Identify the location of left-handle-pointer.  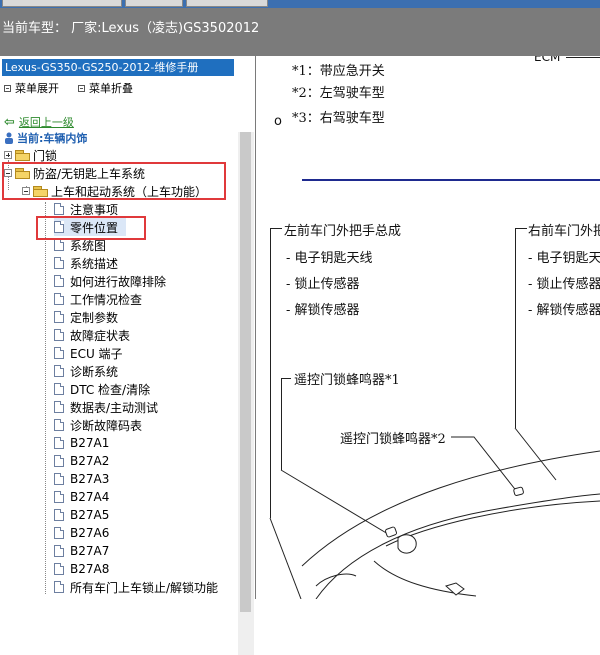
(285, 558).